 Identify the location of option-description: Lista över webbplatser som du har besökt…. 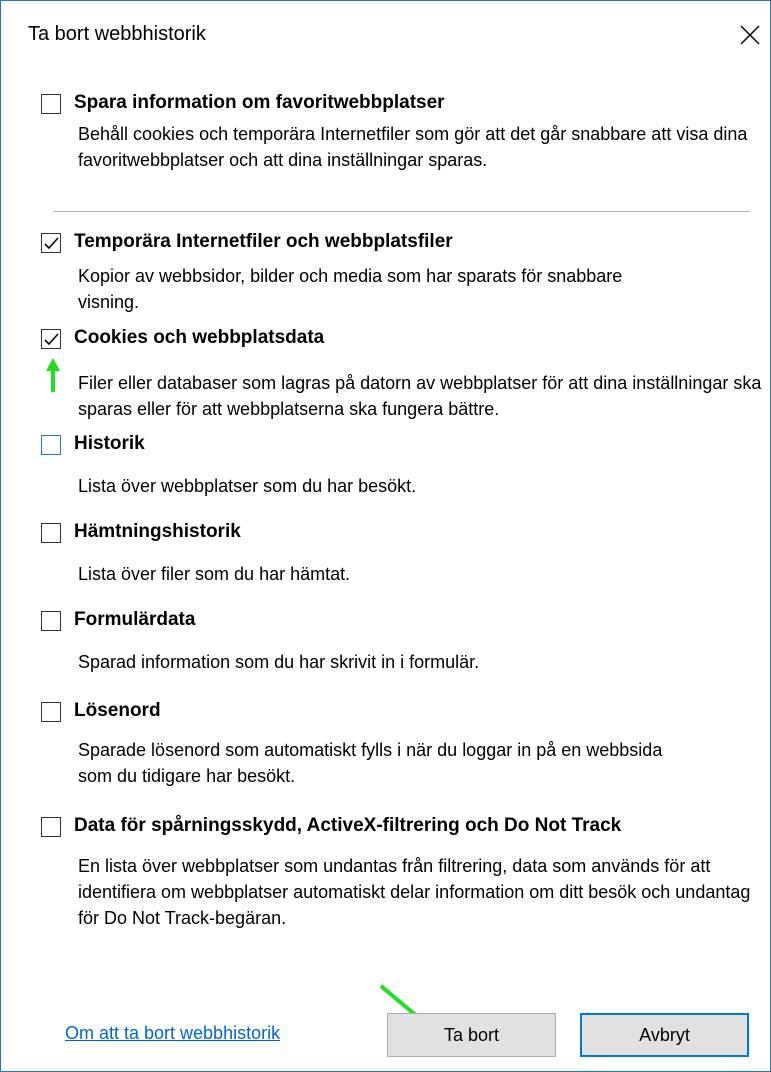
(247, 486).